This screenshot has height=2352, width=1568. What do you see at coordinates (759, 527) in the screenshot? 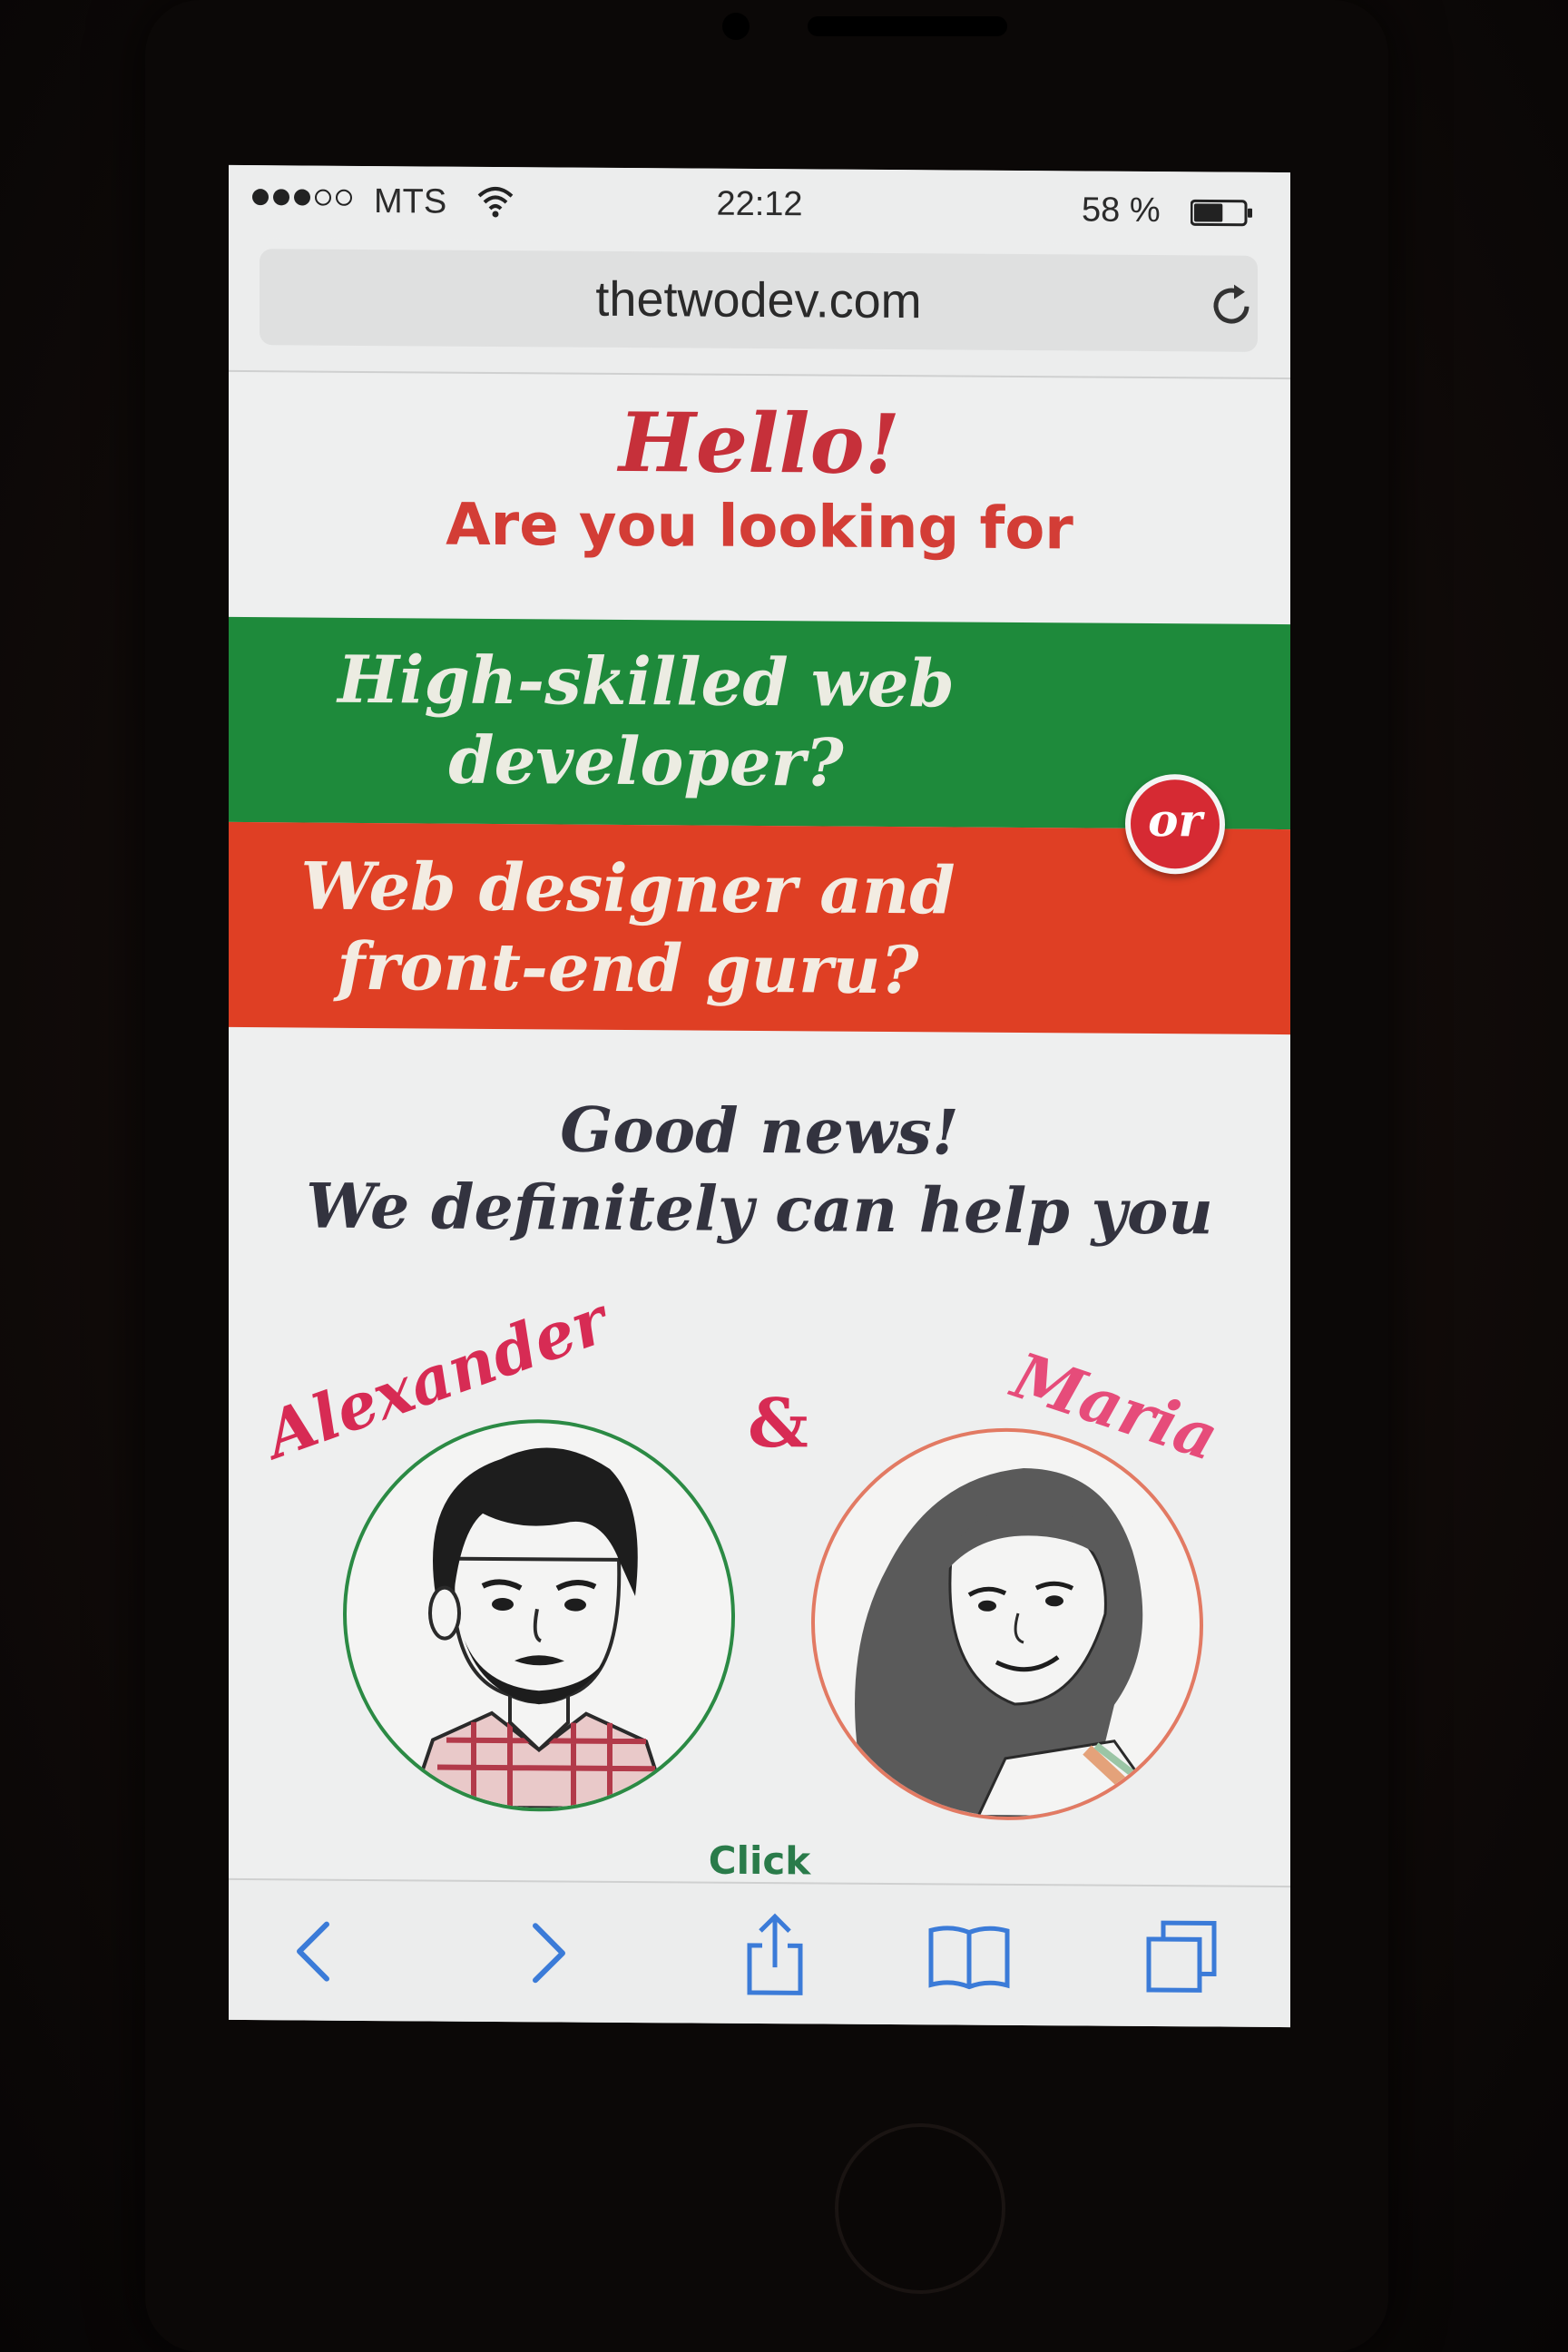
I see `subheading: Are you looking for` at bounding box center [759, 527].